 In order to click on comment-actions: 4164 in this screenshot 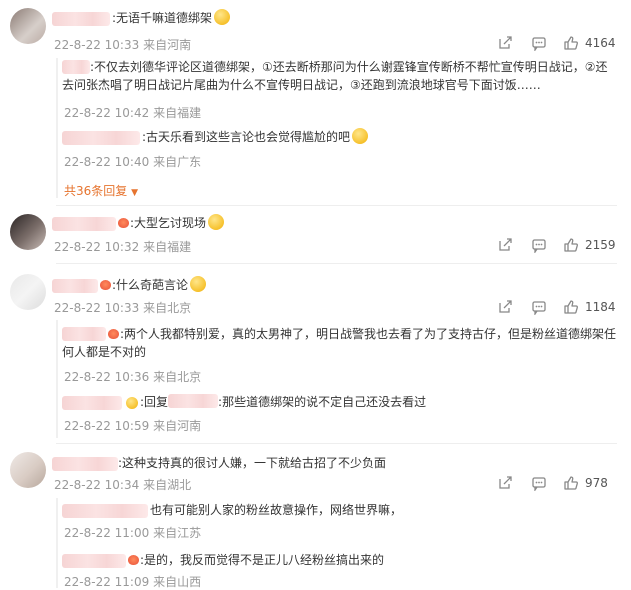, I will do `click(556, 43)`.